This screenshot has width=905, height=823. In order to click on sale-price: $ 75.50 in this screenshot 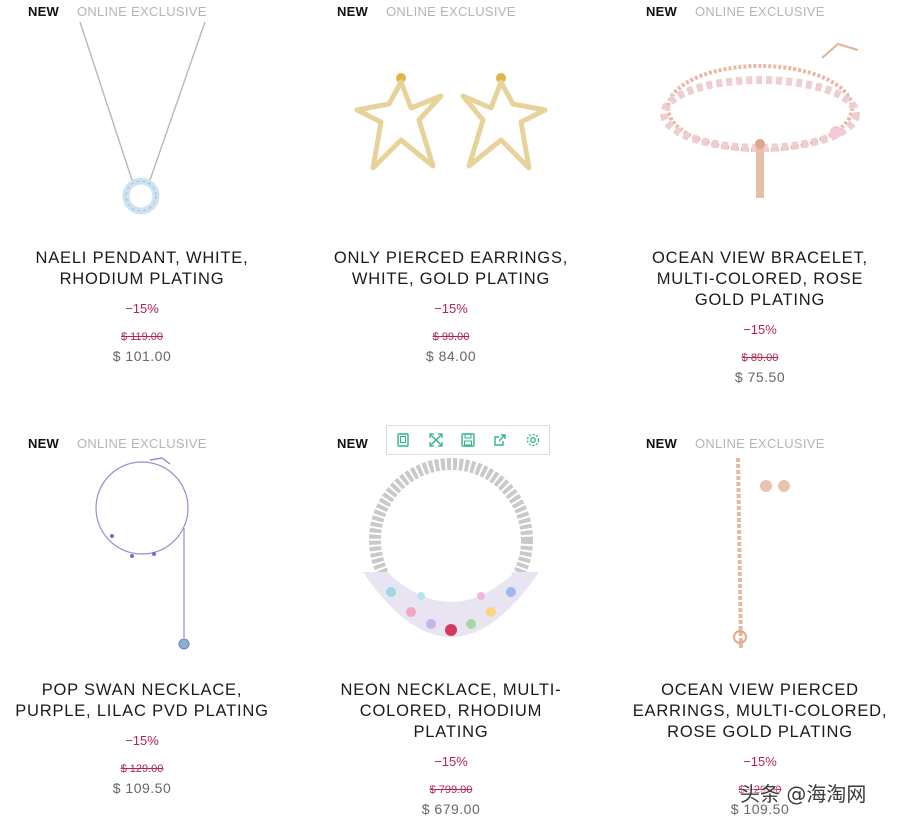, I will do `click(760, 377)`.